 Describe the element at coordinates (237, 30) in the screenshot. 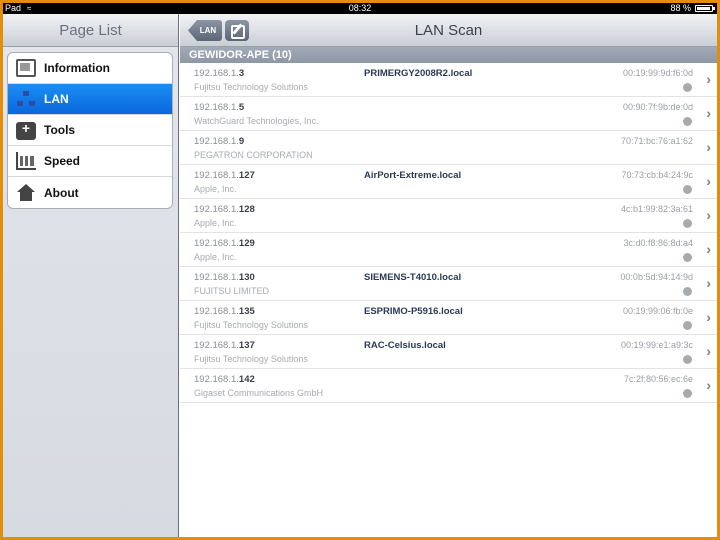

I see `edit-icon` at that location.